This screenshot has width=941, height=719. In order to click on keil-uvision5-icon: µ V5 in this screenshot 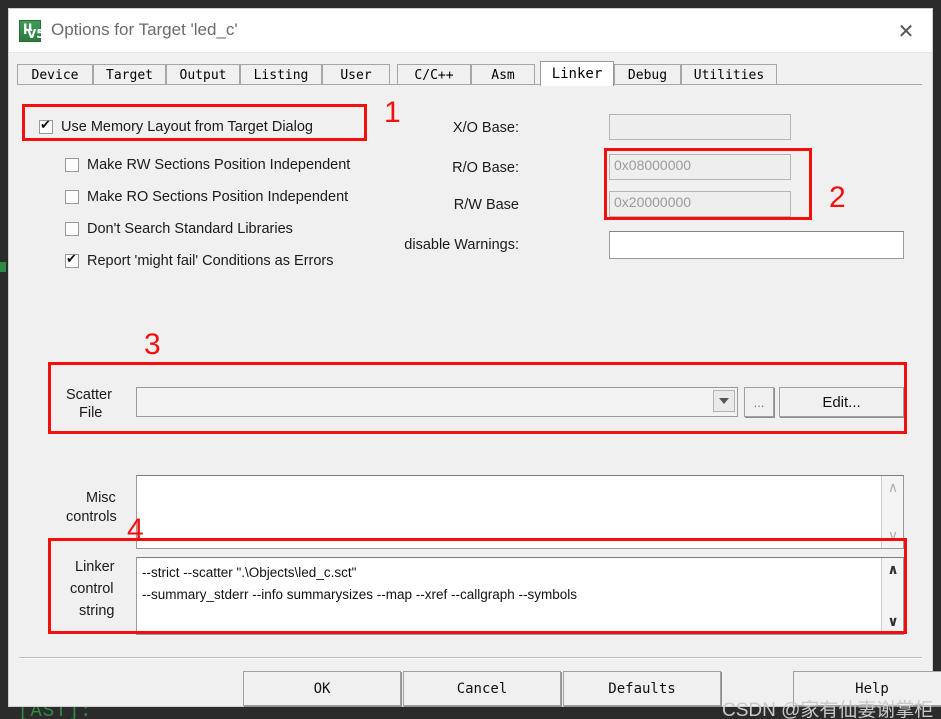, I will do `click(32, 31)`.